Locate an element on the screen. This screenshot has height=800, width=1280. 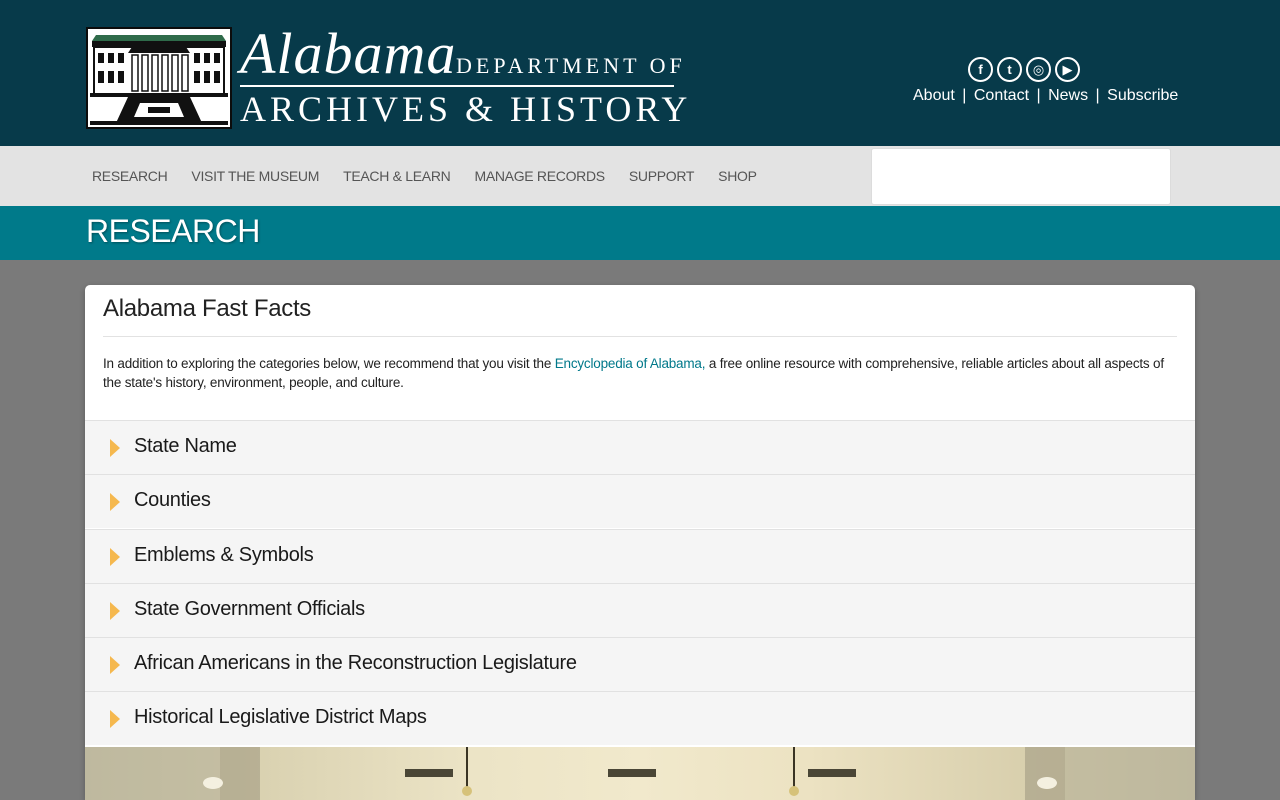
accordion-item-emblems-symbols: Emblems & Symbols is located at coordinates (640, 556).